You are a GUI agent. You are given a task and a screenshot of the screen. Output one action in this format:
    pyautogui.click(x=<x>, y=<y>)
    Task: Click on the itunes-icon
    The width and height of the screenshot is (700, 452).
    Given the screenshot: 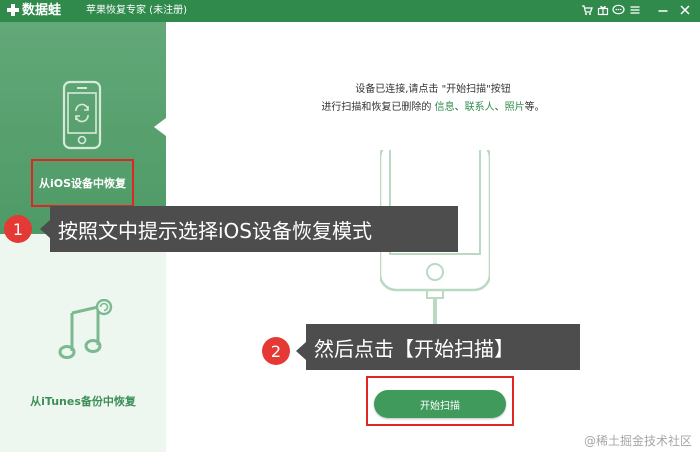 What is the action you would take?
    pyautogui.click(x=85, y=329)
    